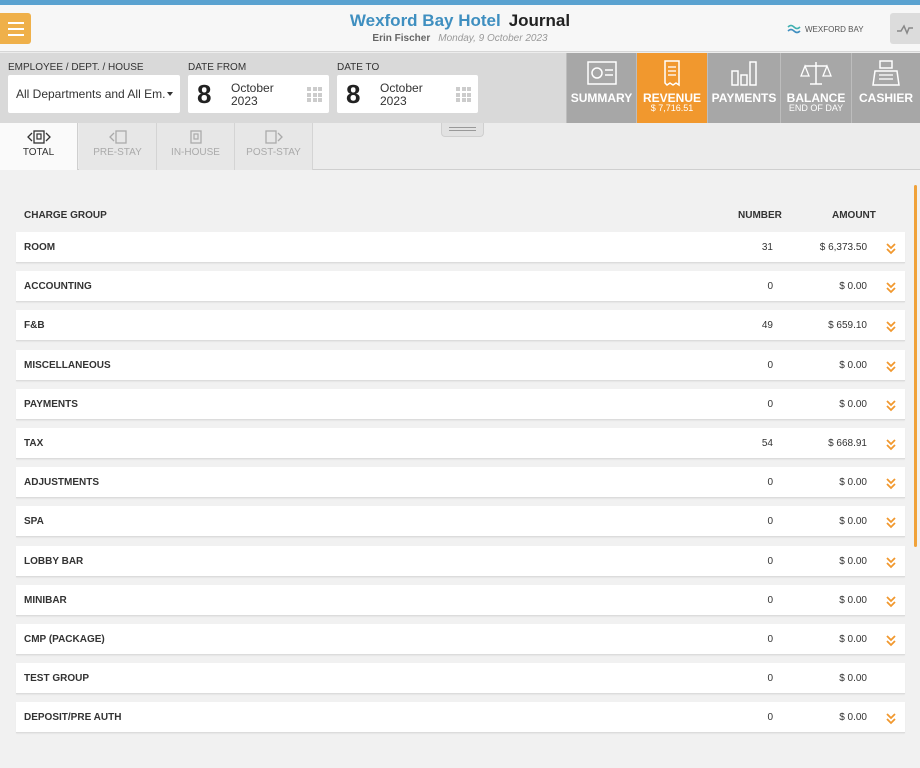 Image resolution: width=920 pixels, height=768 pixels. I want to click on charge-group-number: 31, so click(767, 247).